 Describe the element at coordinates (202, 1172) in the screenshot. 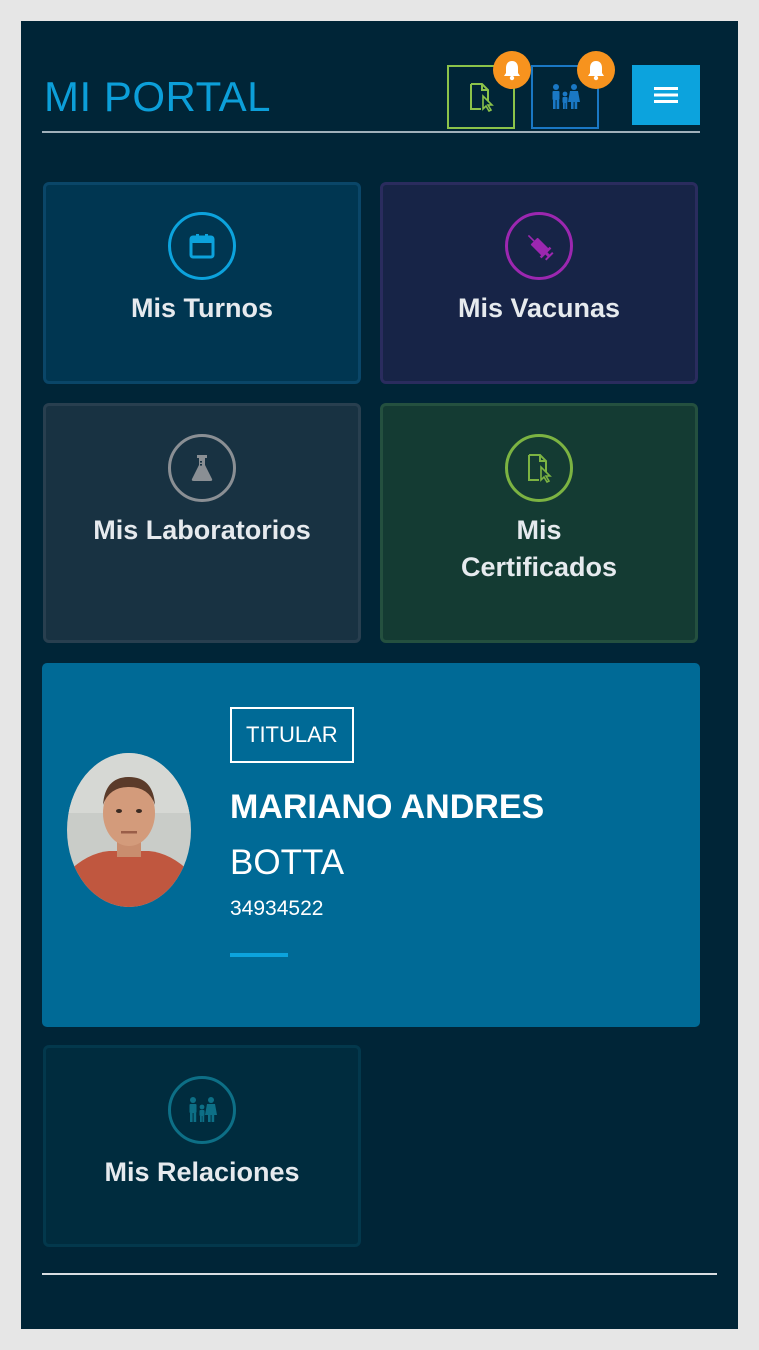

I see `tile-label: Mis Relaciones` at that location.